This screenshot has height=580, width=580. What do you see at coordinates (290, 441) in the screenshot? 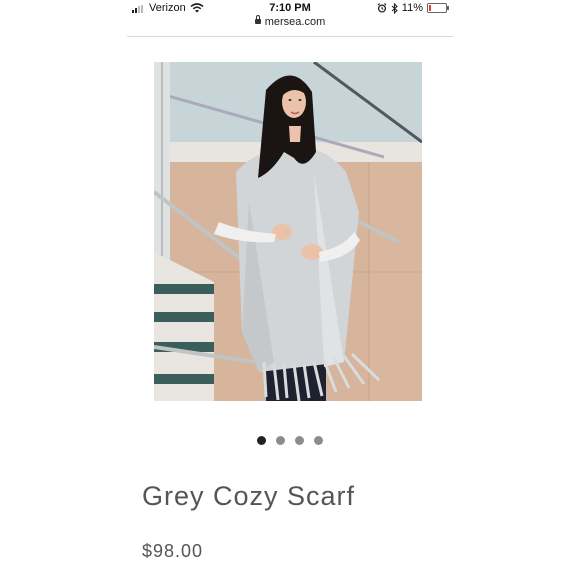
I see `carousel-dots` at bounding box center [290, 441].